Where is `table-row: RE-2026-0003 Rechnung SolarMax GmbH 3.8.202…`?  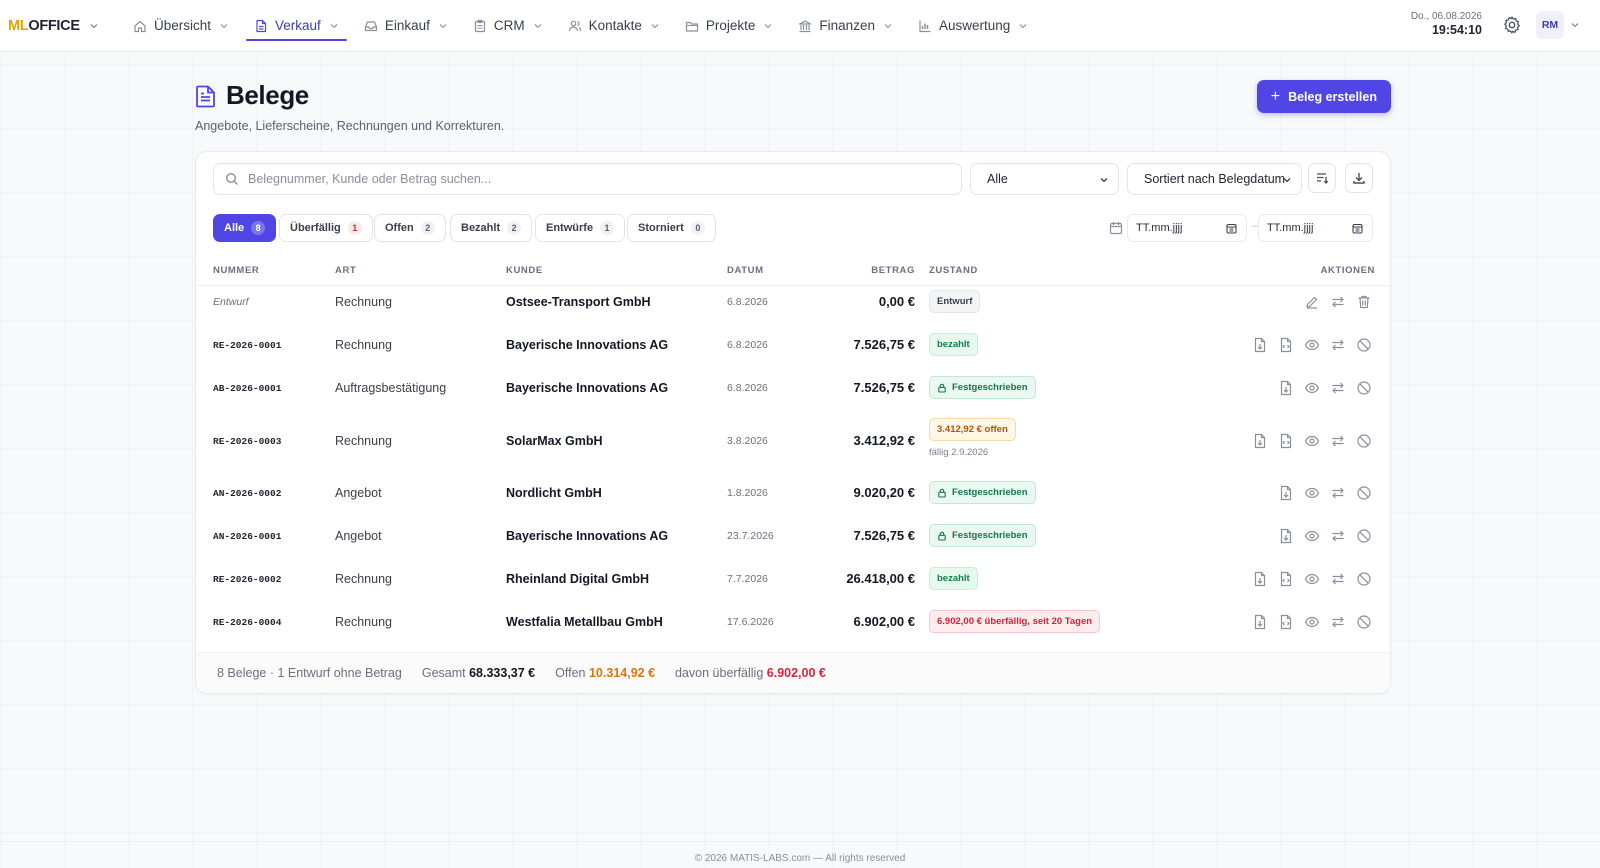
table-row: RE-2026-0003 Rechnung SolarMax GmbH 3.8.202… is located at coordinates (793, 439).